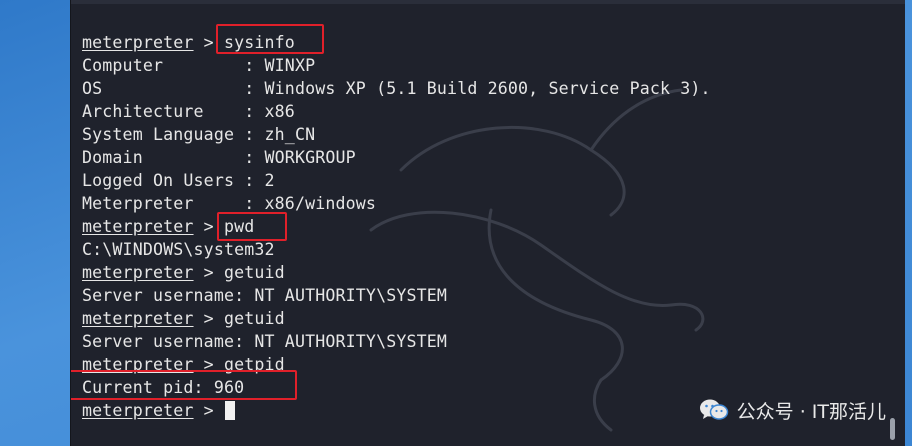  What do you see at coordinates (396, 203) in the screenshot?
I see `output-line: Meterpreter : x86/windows` at bounding box center [396, 203].